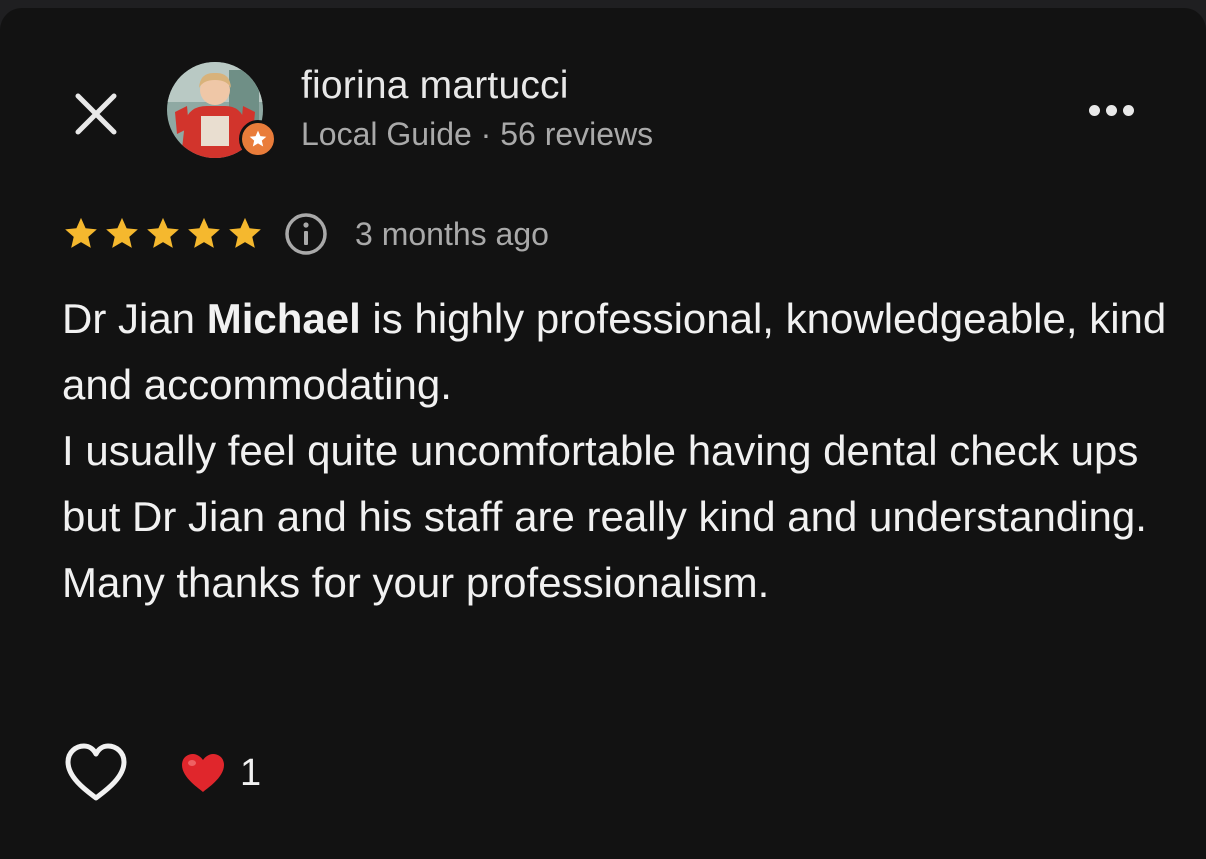 The width and height of the screenshot is (1206, 859). I want to click on review-paragraph: Many thanks for your professionalism., so click(416, 582).